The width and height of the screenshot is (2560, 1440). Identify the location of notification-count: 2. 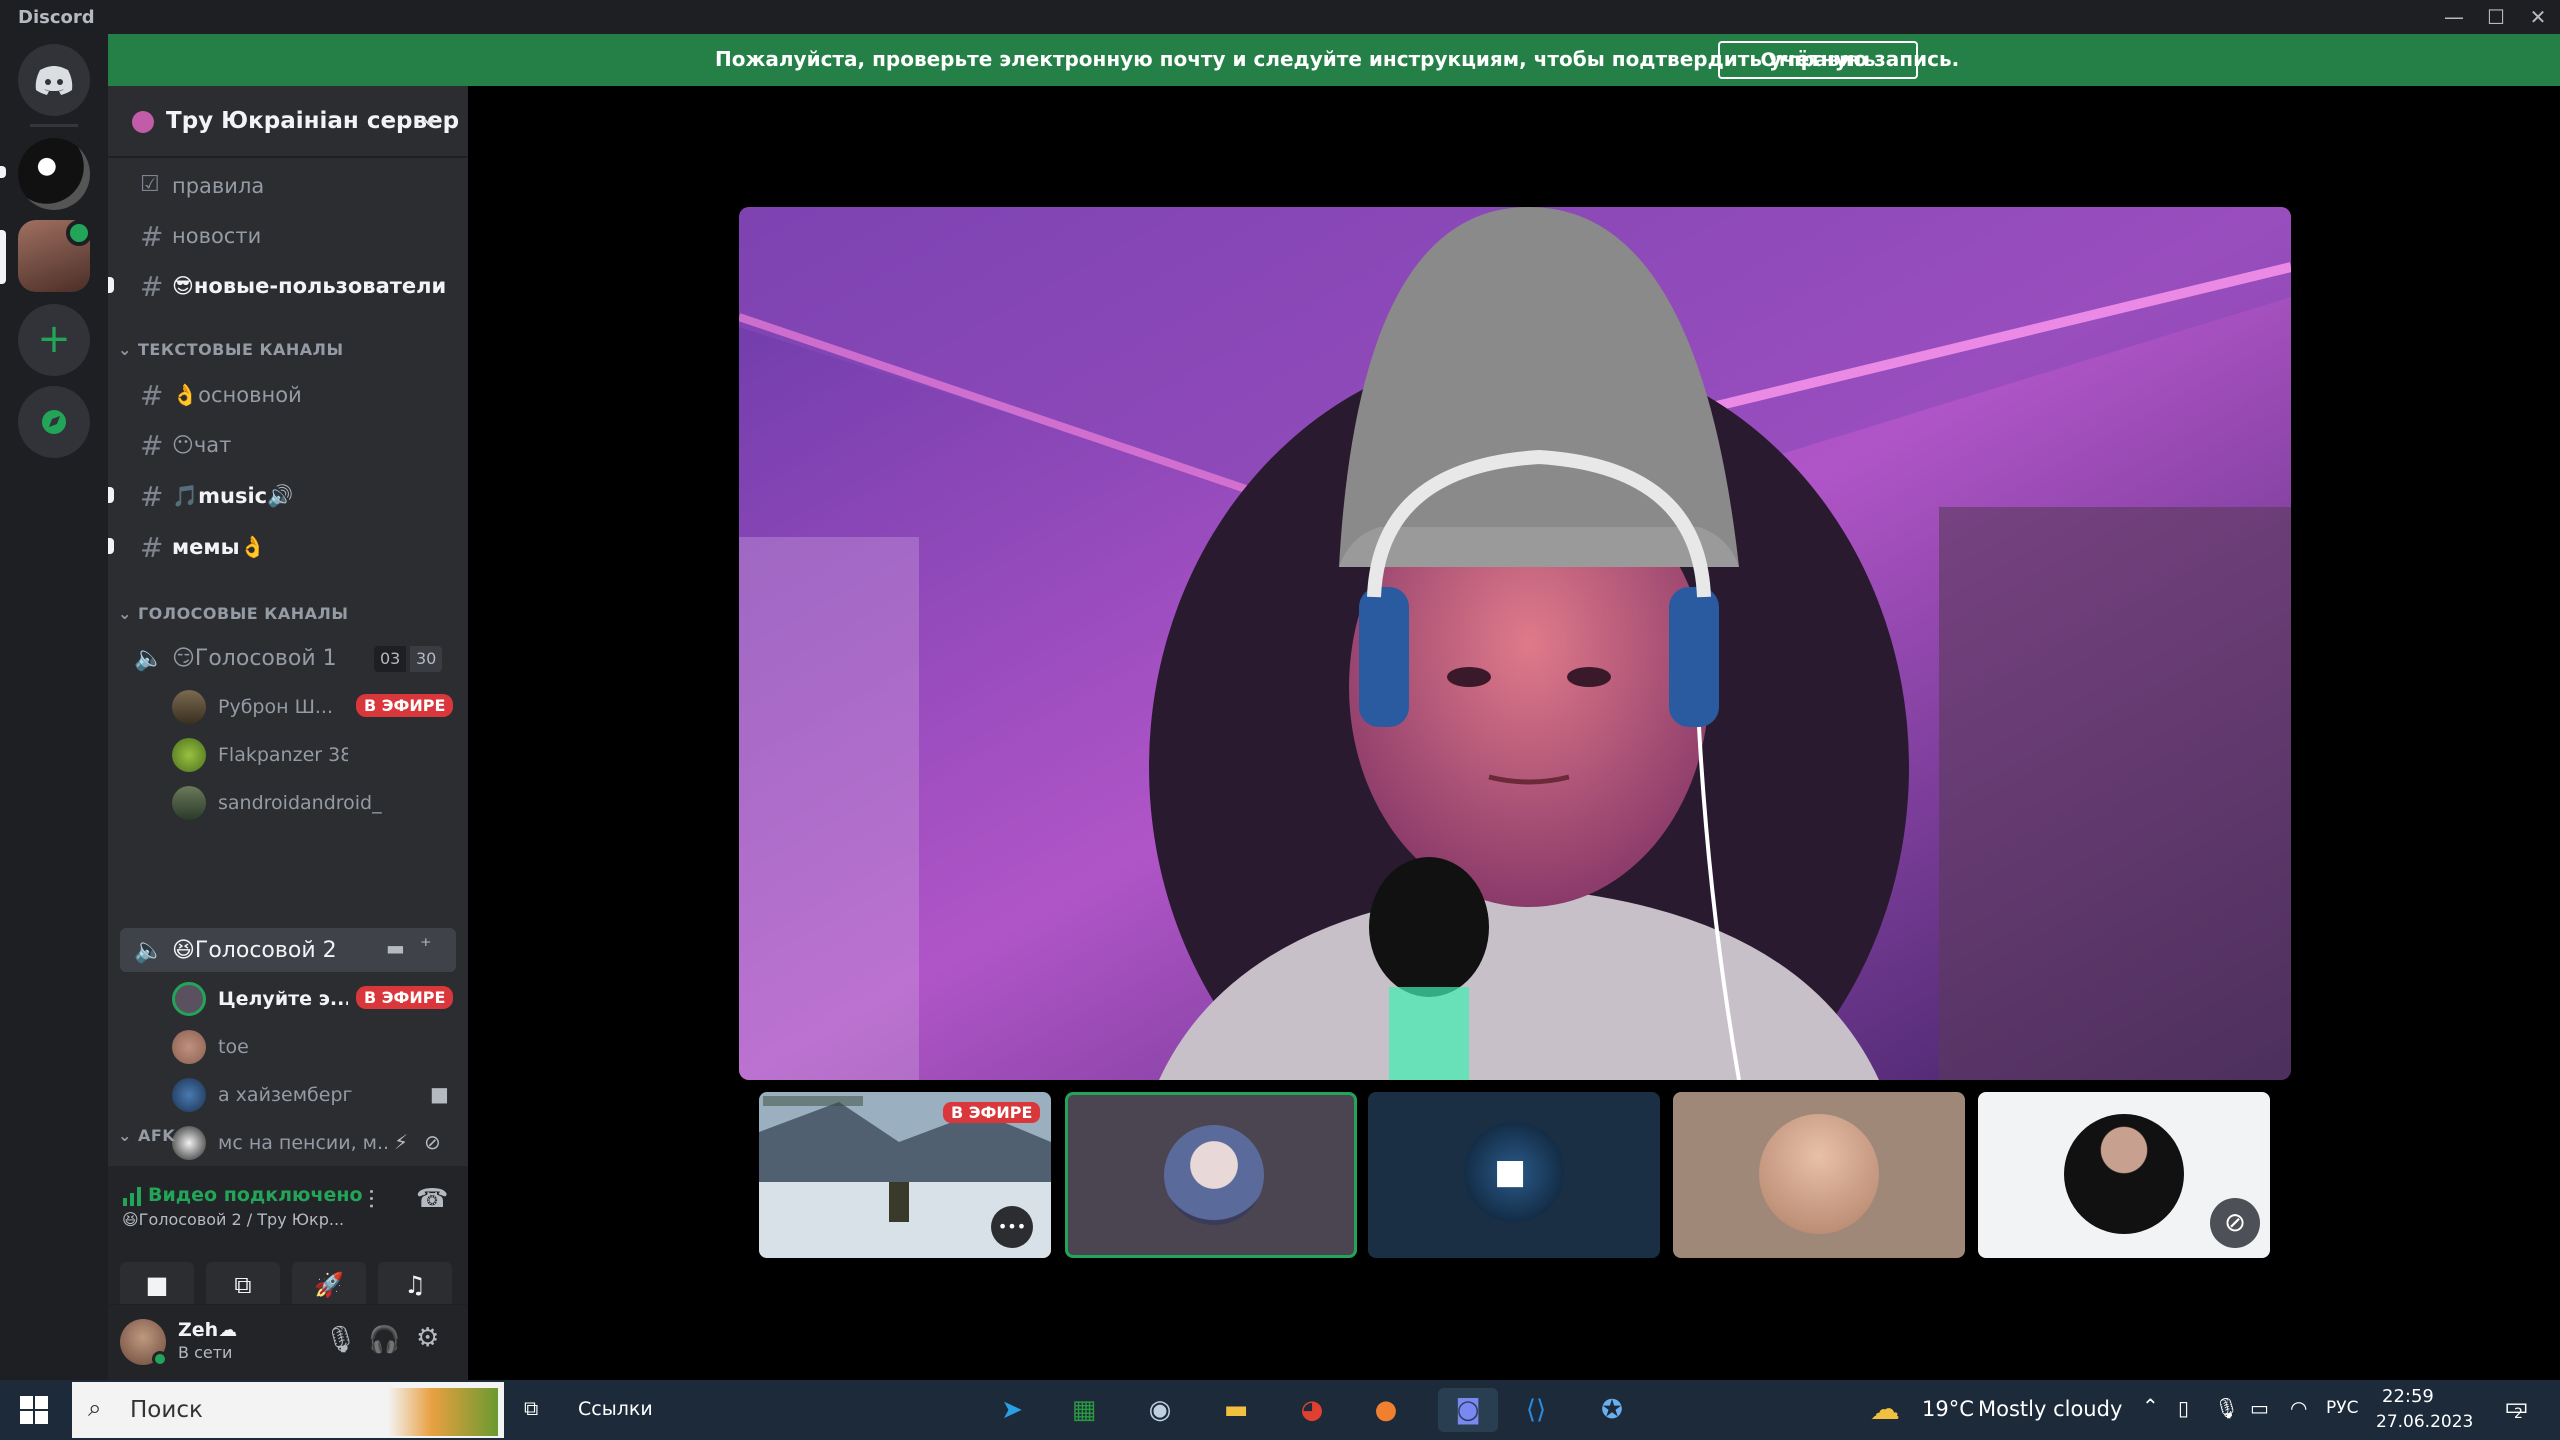
(2518, 1414).